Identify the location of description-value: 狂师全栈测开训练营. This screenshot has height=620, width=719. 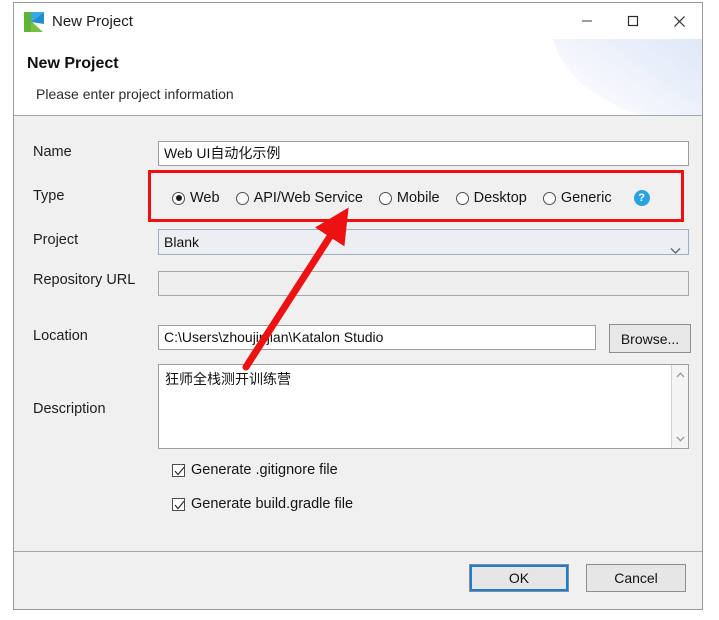
(228, 379).